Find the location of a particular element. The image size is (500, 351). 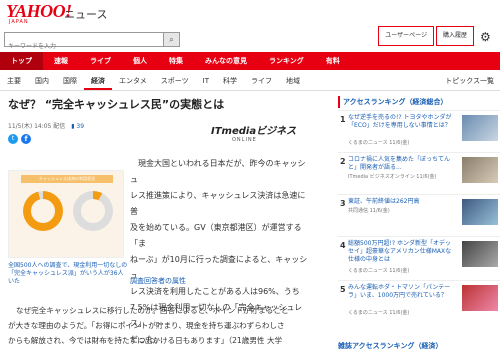

site-header: YAHOO! JAPAN ニュース is located at coordinates (250, 14).